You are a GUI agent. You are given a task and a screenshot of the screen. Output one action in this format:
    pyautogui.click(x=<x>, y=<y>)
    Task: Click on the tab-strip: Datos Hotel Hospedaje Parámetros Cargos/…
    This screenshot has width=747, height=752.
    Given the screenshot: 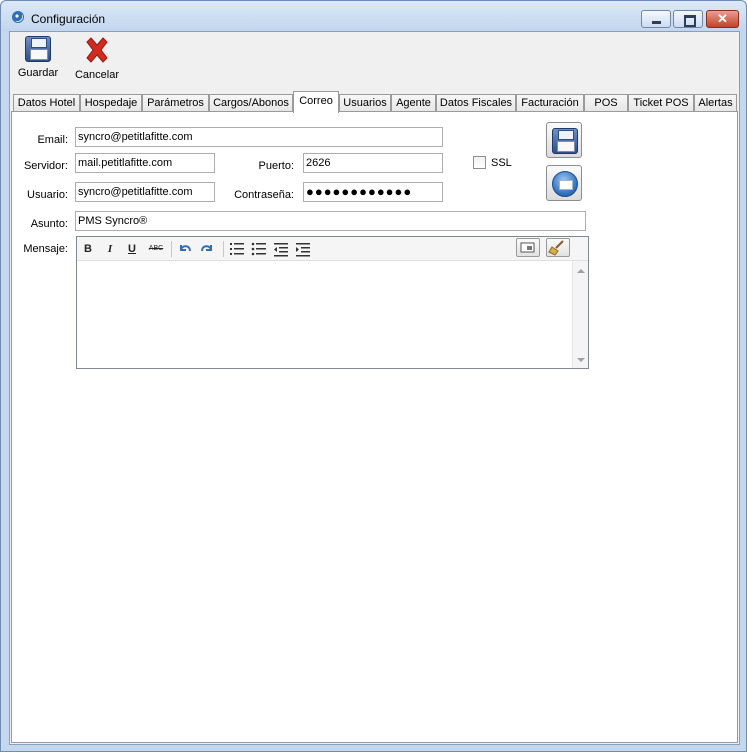 What is the action you would take?
    pyautogui.click(x=375, y=102)
    